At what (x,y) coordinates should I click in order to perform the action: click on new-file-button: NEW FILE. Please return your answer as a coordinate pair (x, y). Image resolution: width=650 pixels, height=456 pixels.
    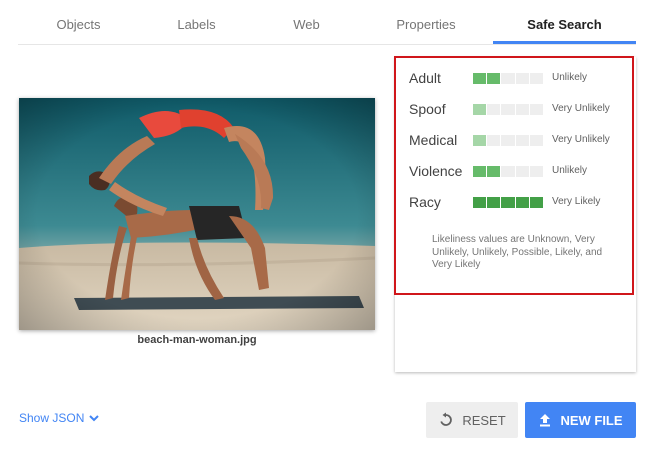
    Looking at the image, I should click on (580, 420).